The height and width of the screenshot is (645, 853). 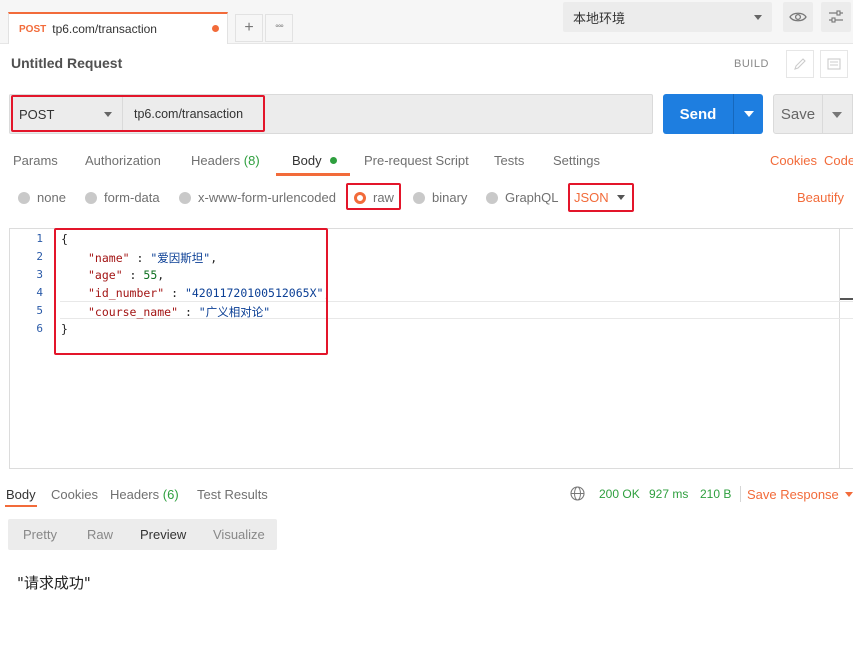 I want to click on new-tab-button: +, so click(x=249, y=28).